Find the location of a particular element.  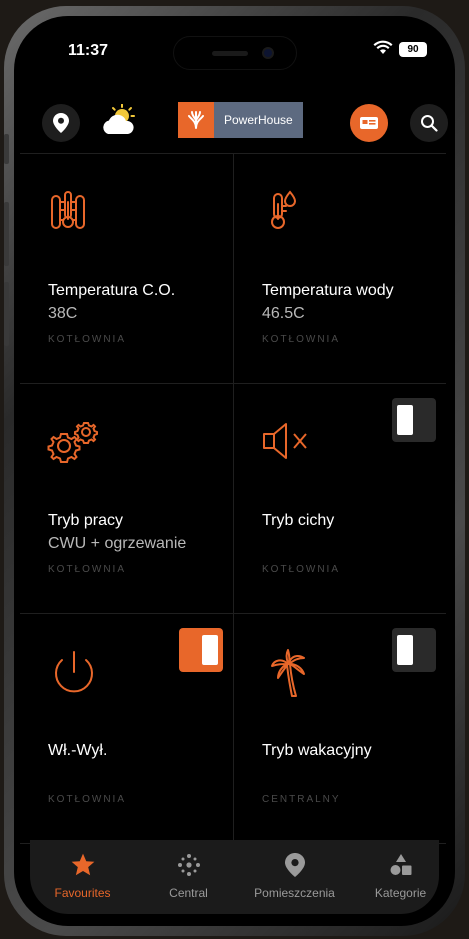

tile-name: Temperatura wody is located at coordinates (328, 290).